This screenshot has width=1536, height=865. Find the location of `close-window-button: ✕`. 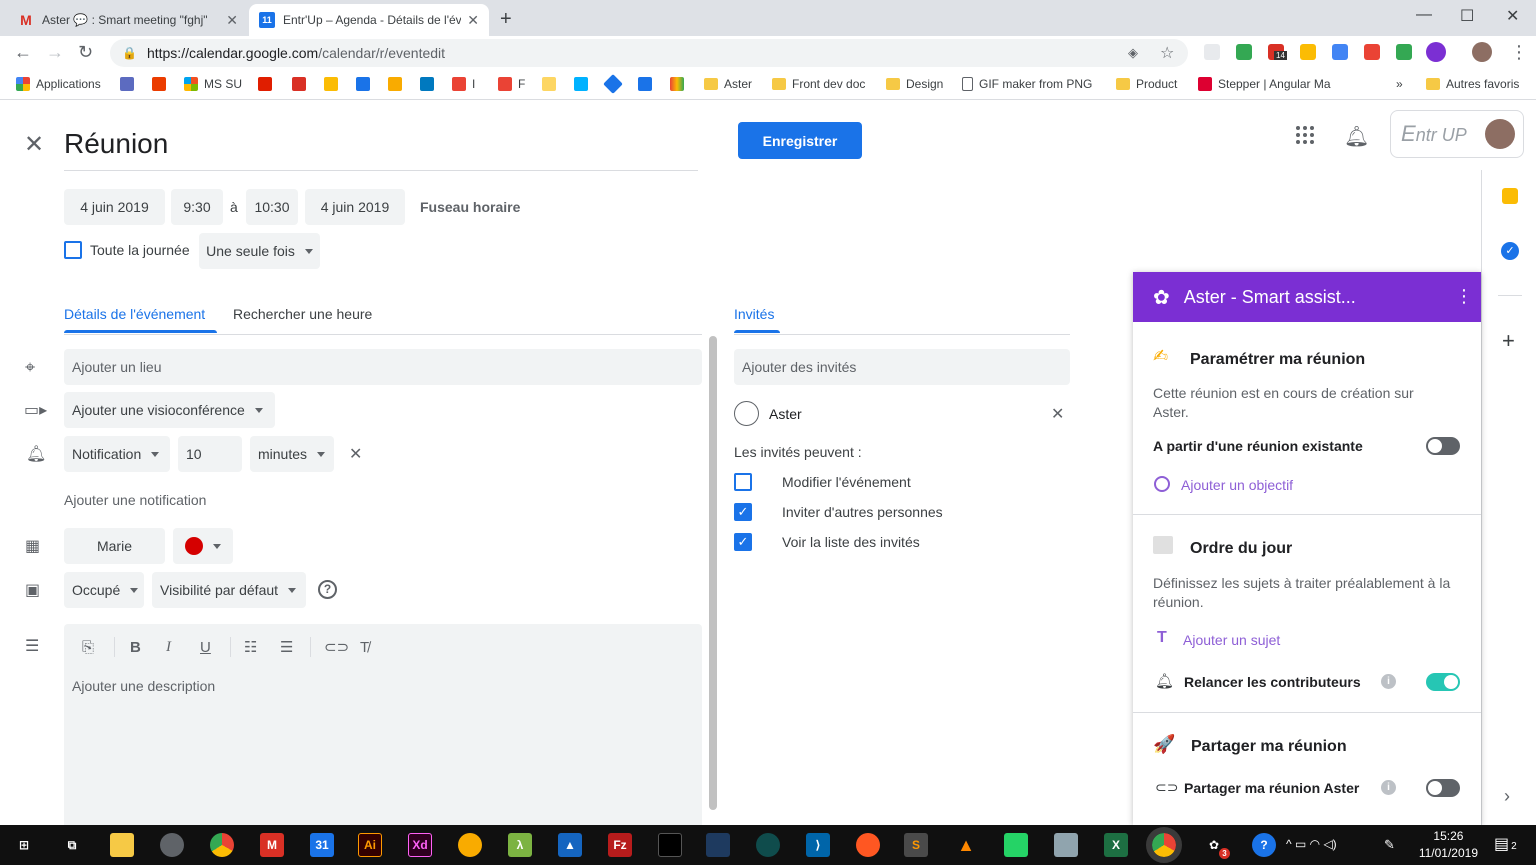

close-window-button: ✕ is located at coordinates (1512, 16).